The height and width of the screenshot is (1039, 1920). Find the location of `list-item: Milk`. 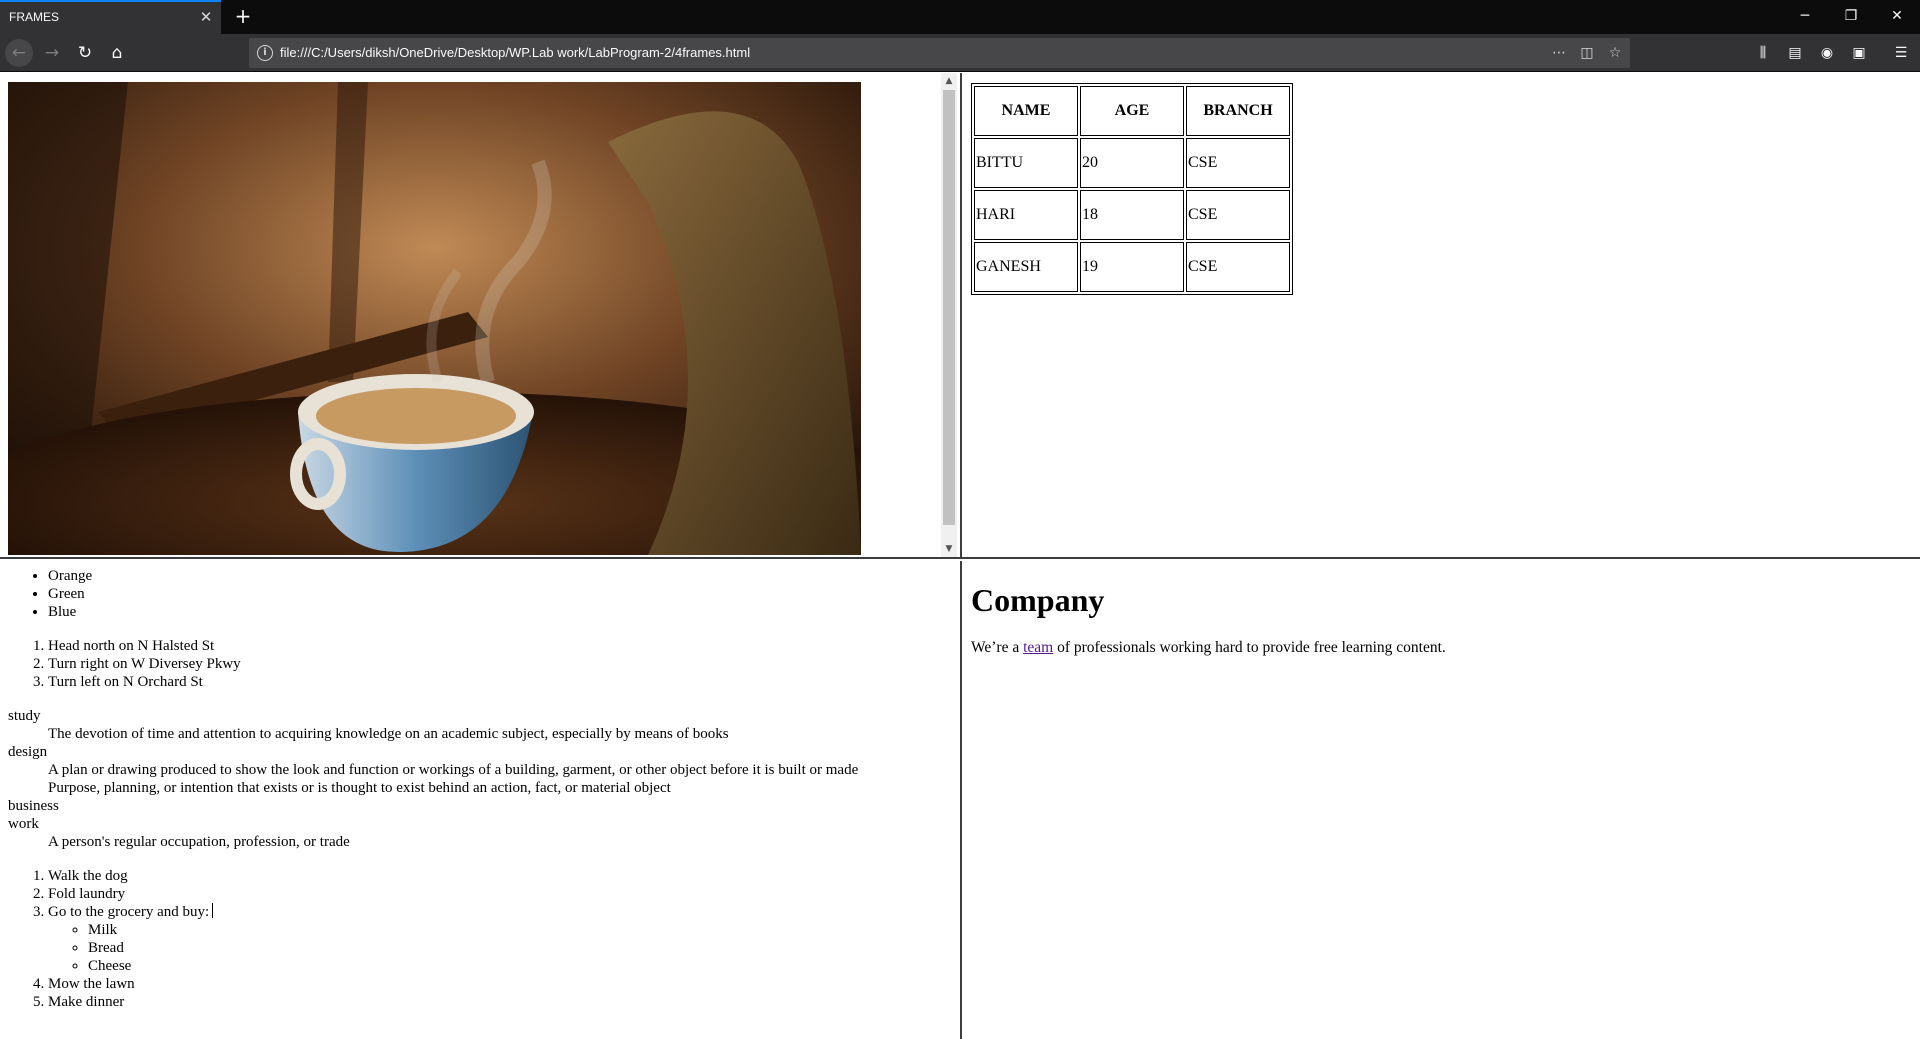

list-item: Milk is located at coordinates (473, 930).